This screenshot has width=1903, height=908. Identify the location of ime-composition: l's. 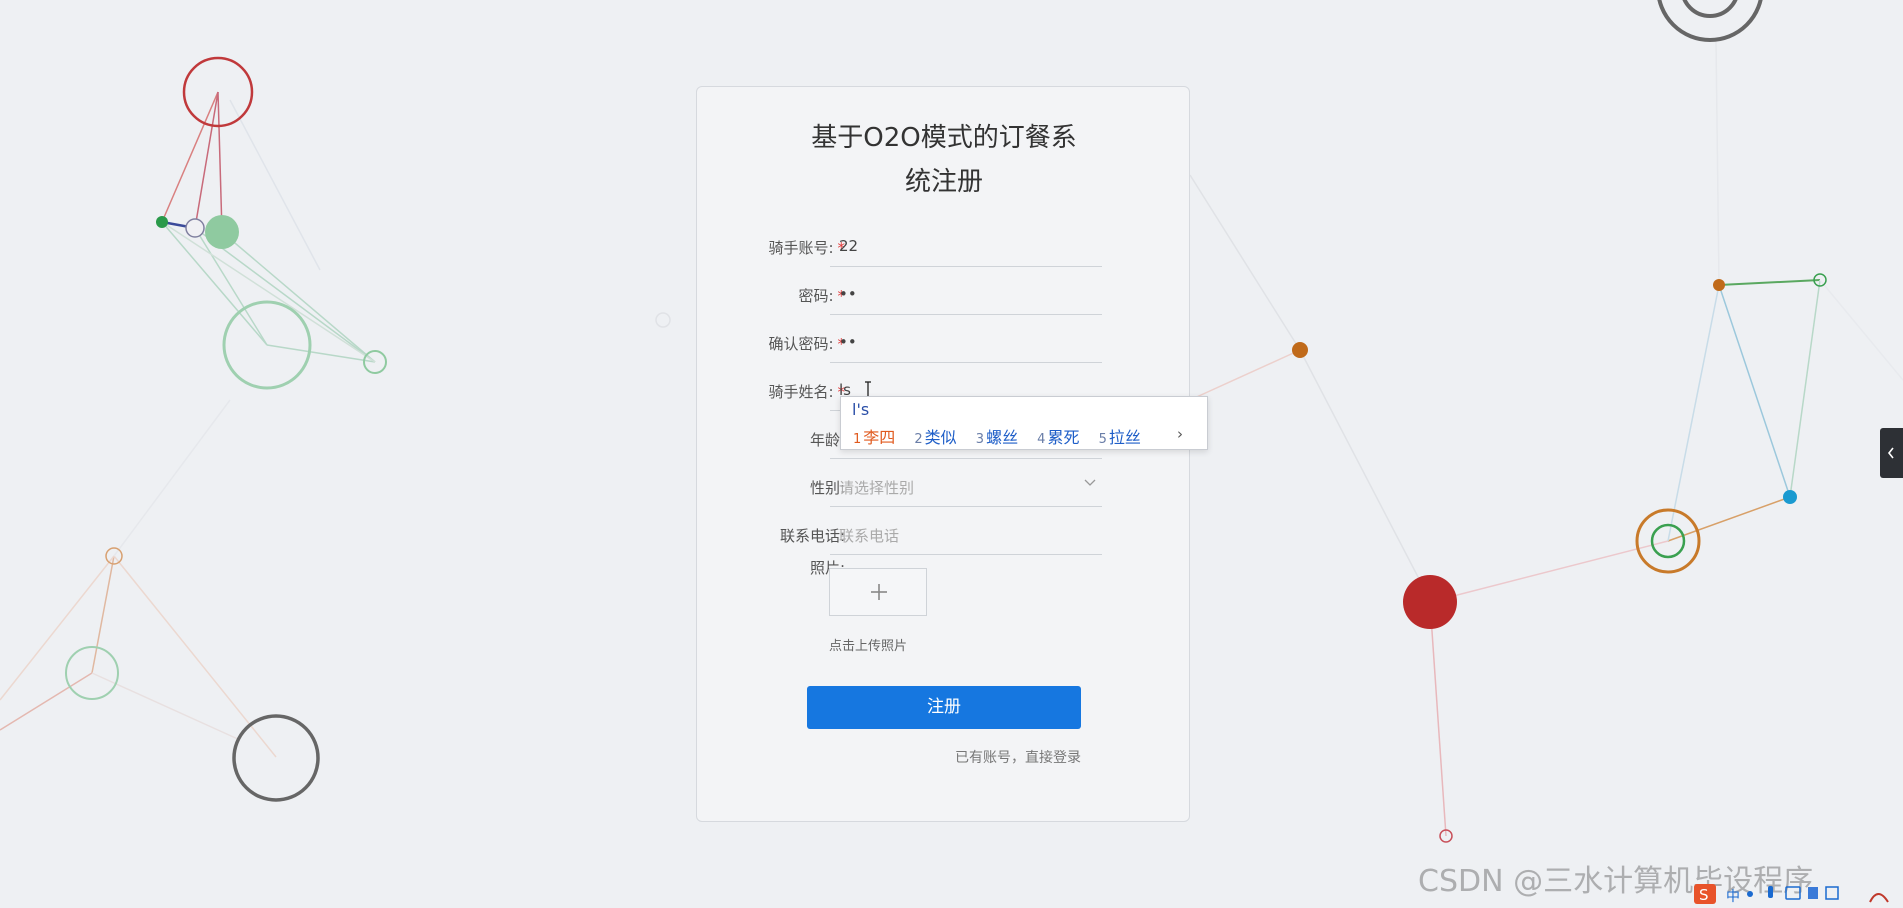
(861, 409).